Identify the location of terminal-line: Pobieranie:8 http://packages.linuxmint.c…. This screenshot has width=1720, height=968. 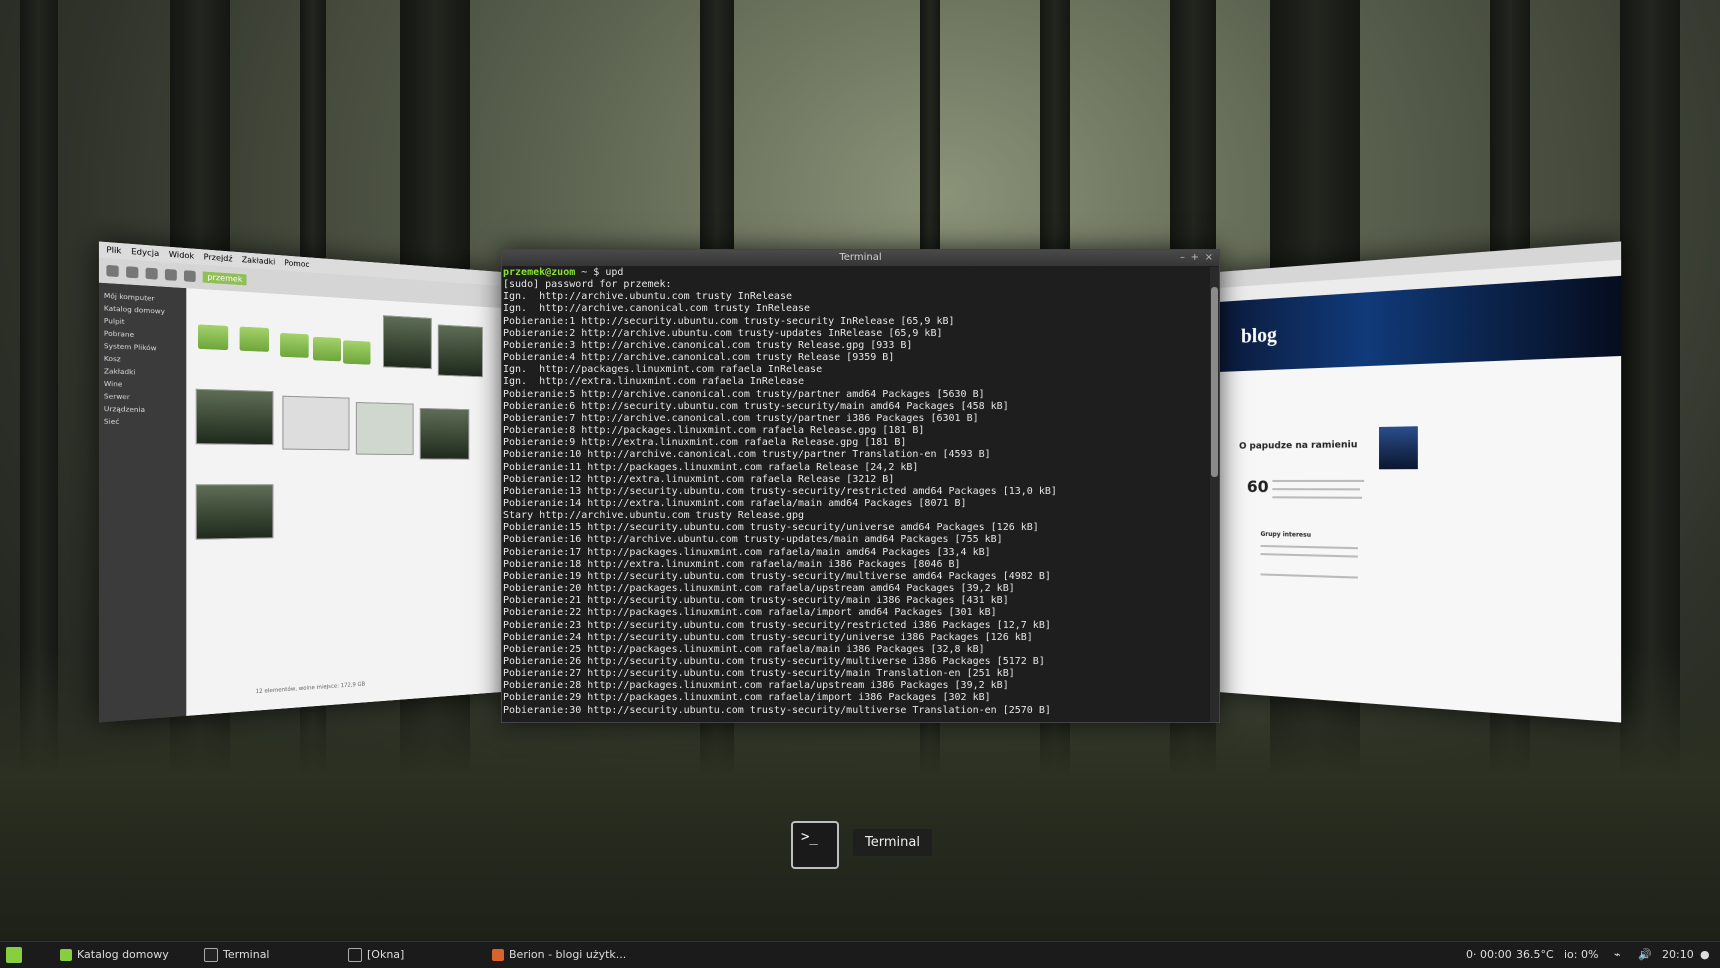
(714, 431).